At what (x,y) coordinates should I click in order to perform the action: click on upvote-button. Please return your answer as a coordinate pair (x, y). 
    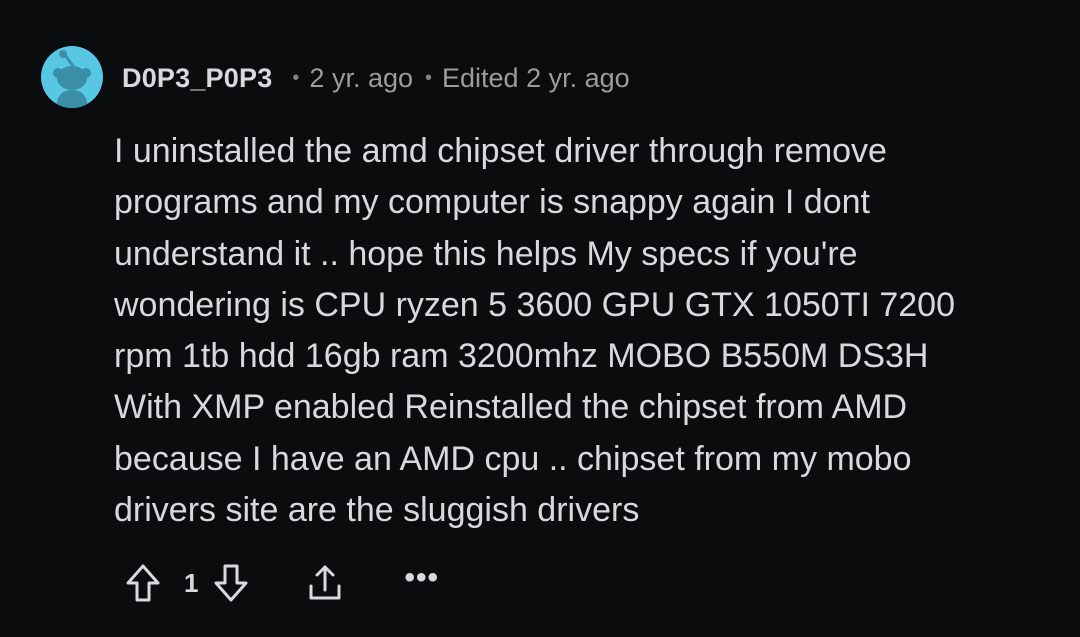
    Looking at the image, I should click on (143, 583).